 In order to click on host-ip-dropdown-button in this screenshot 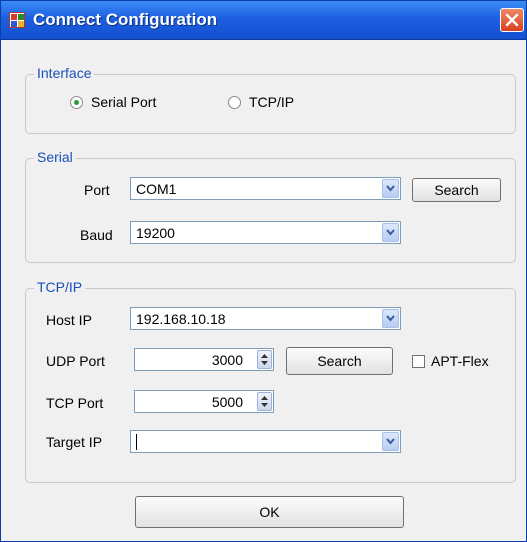, I will do `click(390, 318)`.